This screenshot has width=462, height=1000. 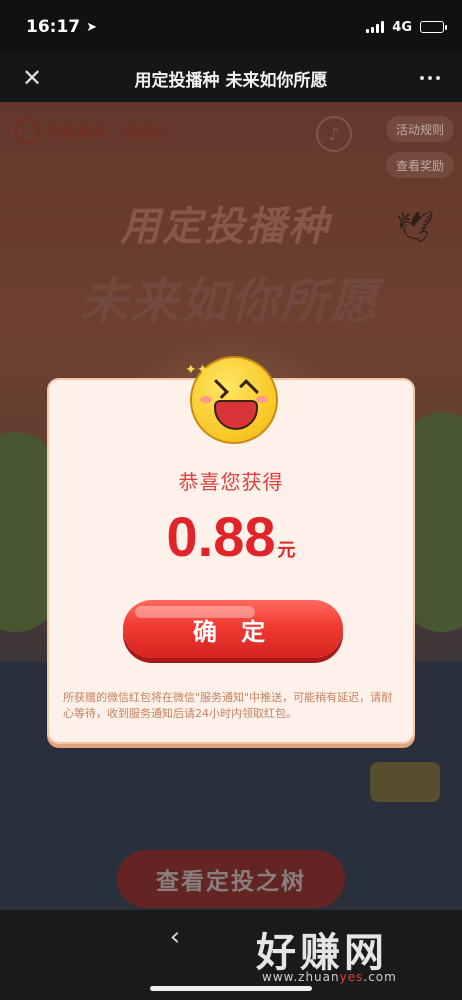 I want to click on watermark-url: www.zhuanyes.com, so click(x=329, y=977).